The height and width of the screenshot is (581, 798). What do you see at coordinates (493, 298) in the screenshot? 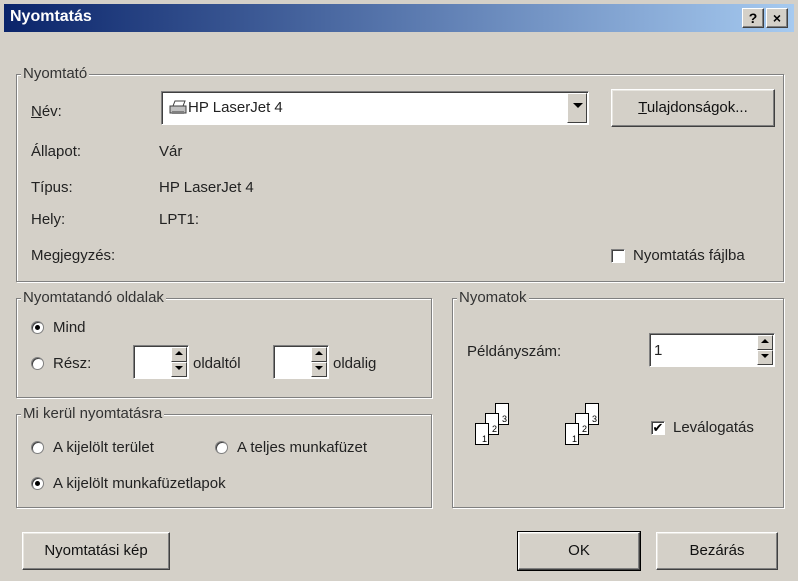
I see `copies-group-label: Nyomatok` at bounding box center [493, 298].